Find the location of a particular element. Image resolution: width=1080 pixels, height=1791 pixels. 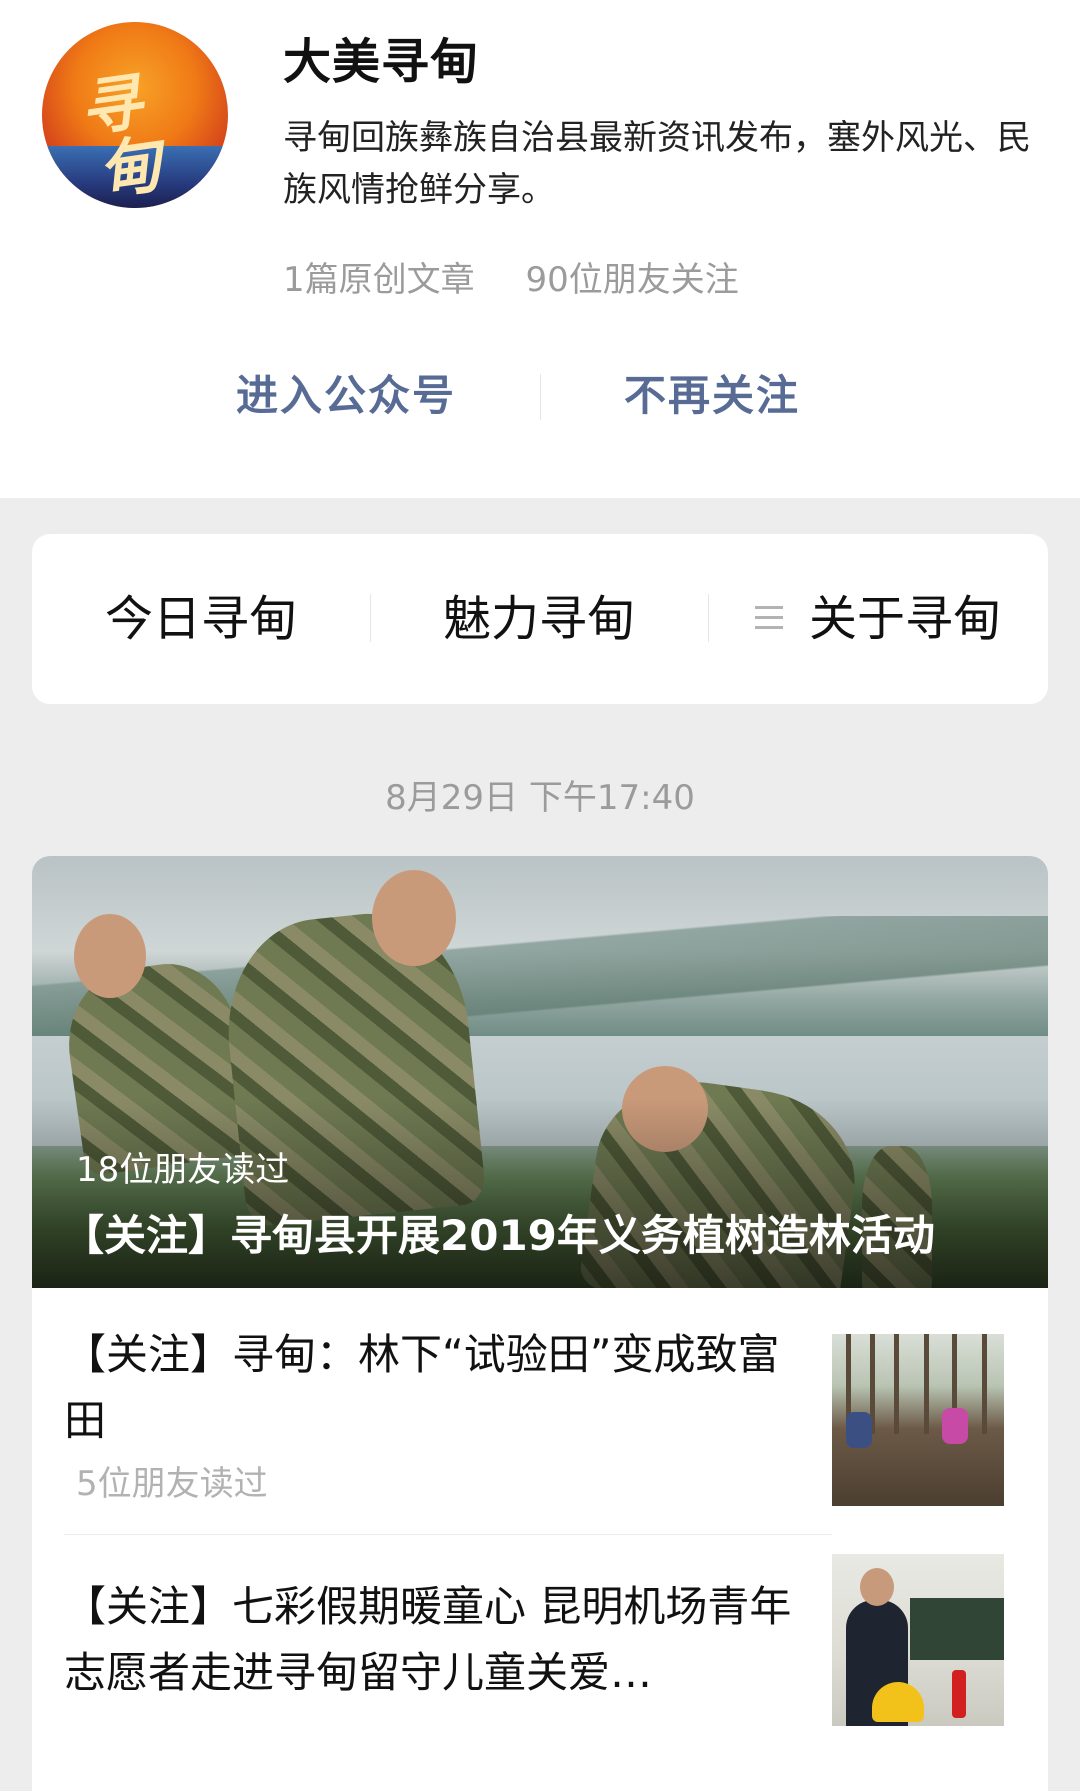

unfollow-button: 不再关注 is located at coordinates (712, 392).